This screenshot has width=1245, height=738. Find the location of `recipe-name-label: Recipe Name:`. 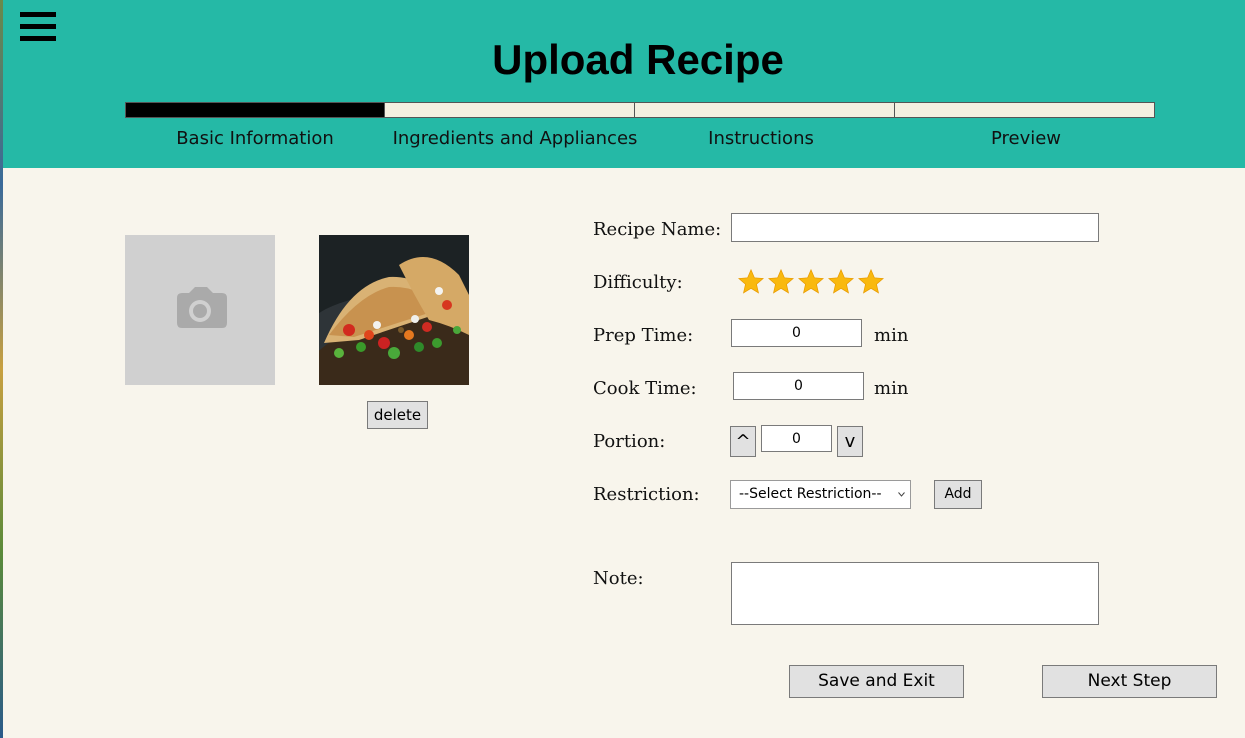

recipe-name-label: Recipe Name: is located at coordinates (657, 229).